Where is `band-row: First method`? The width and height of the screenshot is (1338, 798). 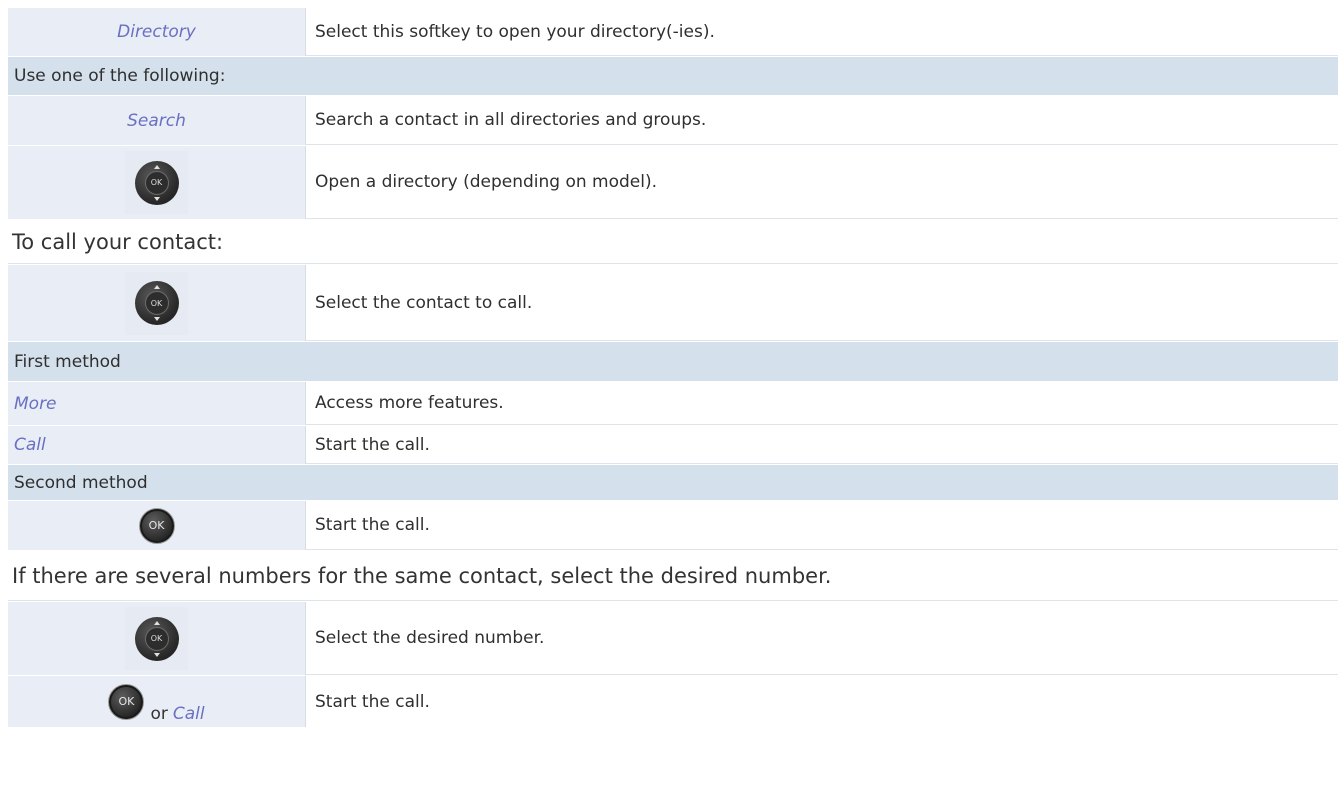
band-row: First method is located at coordinates (673, 362).